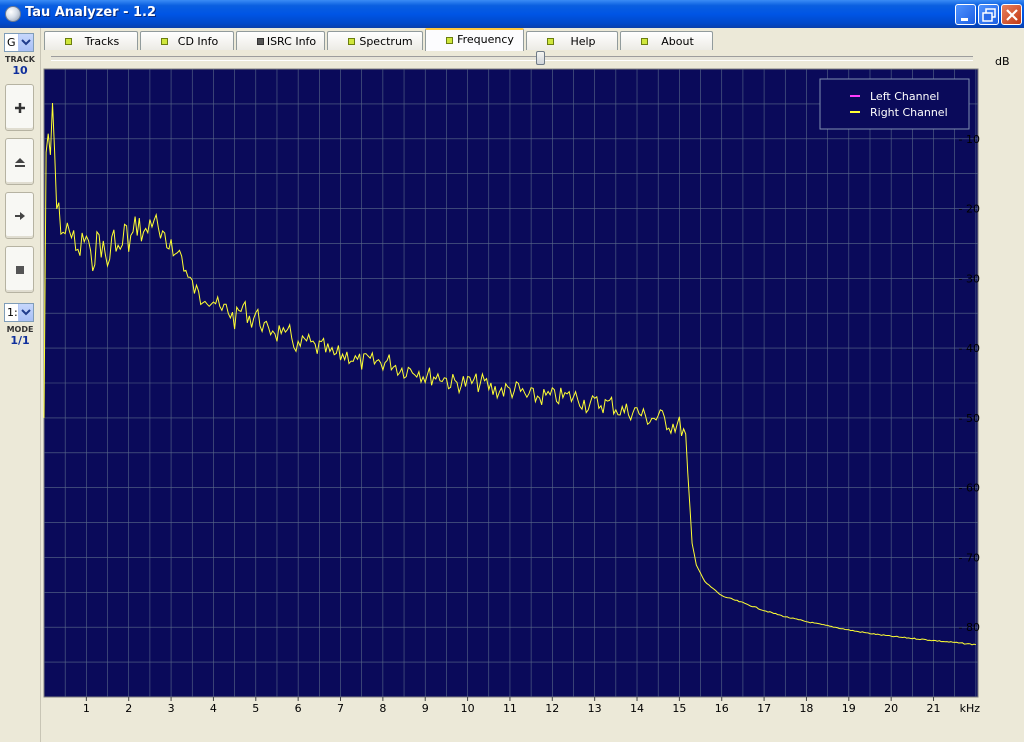 The height and width of the screenshot is (742, 1024). I want to click on minimize-icon, so click(964, 19).